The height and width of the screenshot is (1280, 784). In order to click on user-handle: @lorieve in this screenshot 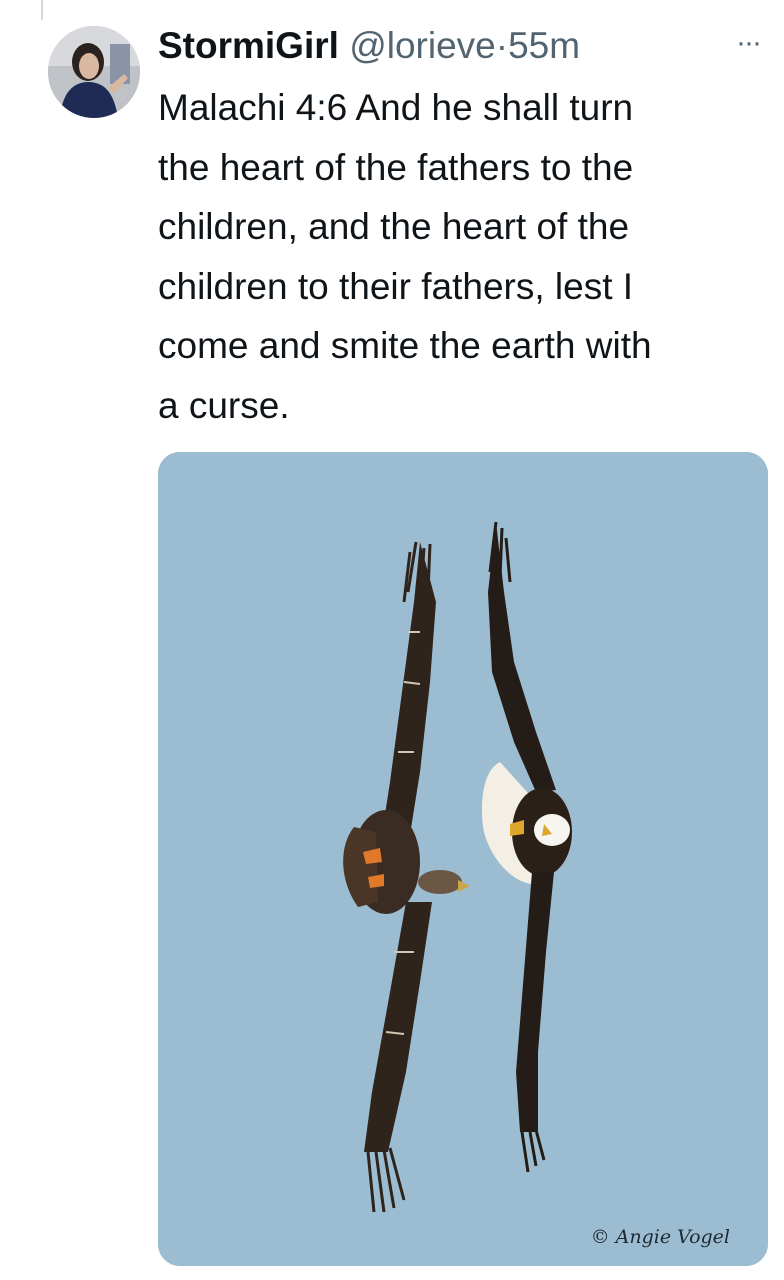, I will do `click(422, 45)`.